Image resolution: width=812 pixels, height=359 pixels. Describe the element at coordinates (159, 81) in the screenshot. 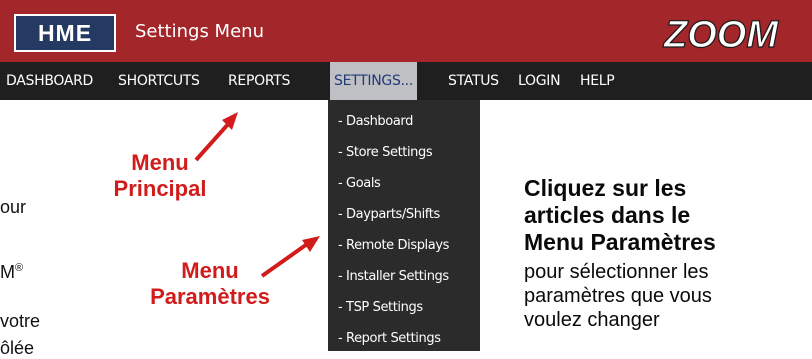

I see `nav-shortcuts: SHORTCUTS` at that location.